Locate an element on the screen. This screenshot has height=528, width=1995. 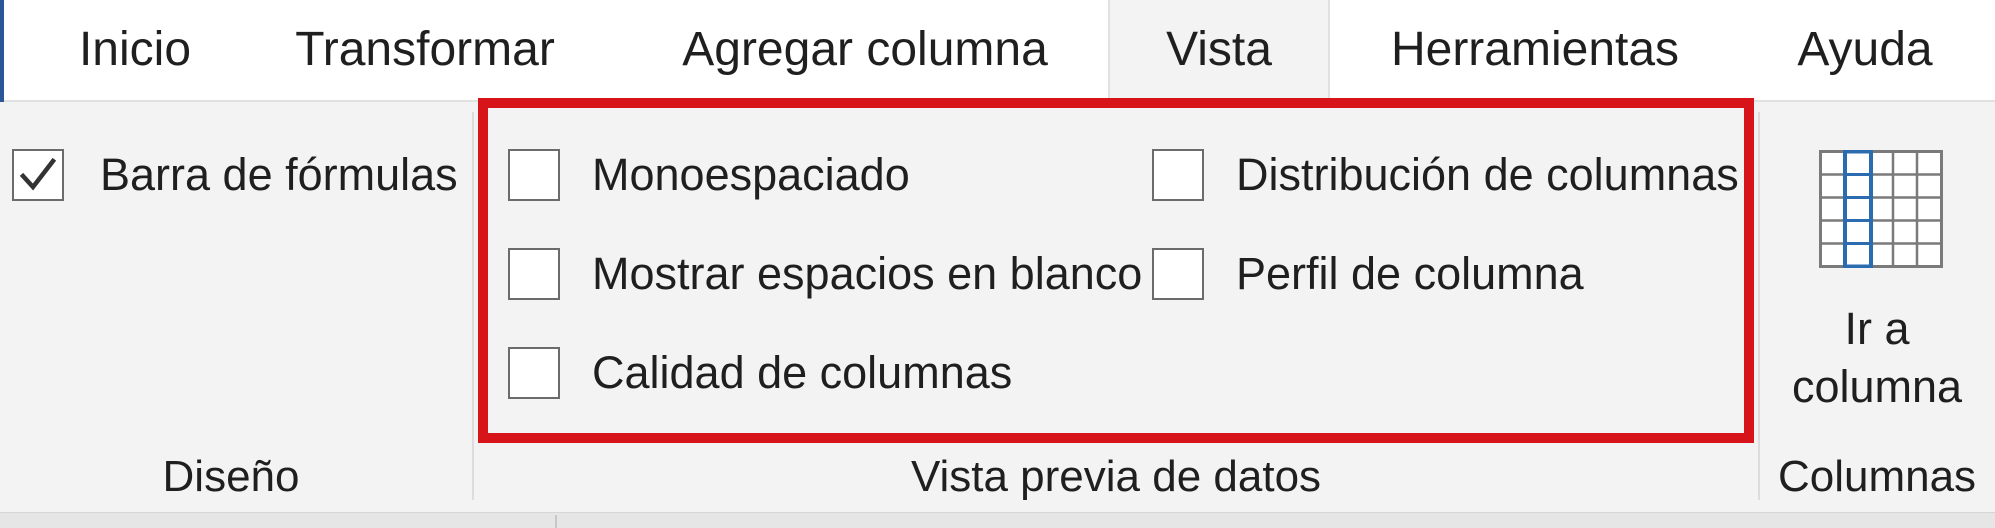
column-quality-checkbox-box is located at coordinates (534, 373).